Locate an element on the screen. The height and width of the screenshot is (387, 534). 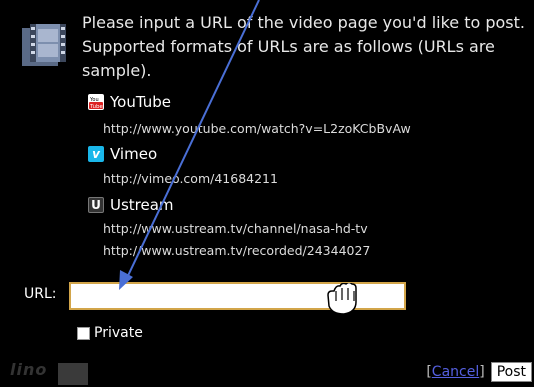
film-icon is located at coordinates (44, 45).